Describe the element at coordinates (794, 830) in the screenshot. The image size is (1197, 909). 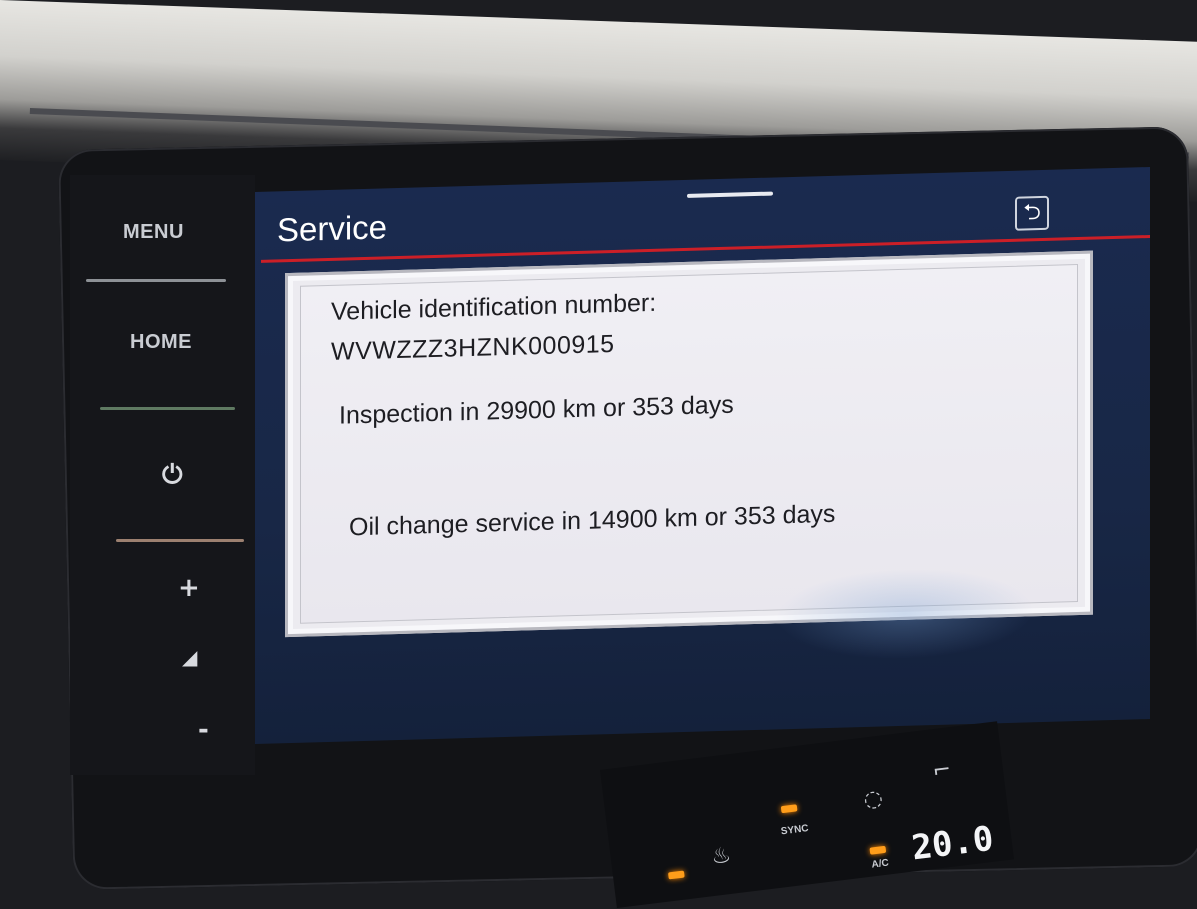
I see `sync-label: SYNC` at that location.